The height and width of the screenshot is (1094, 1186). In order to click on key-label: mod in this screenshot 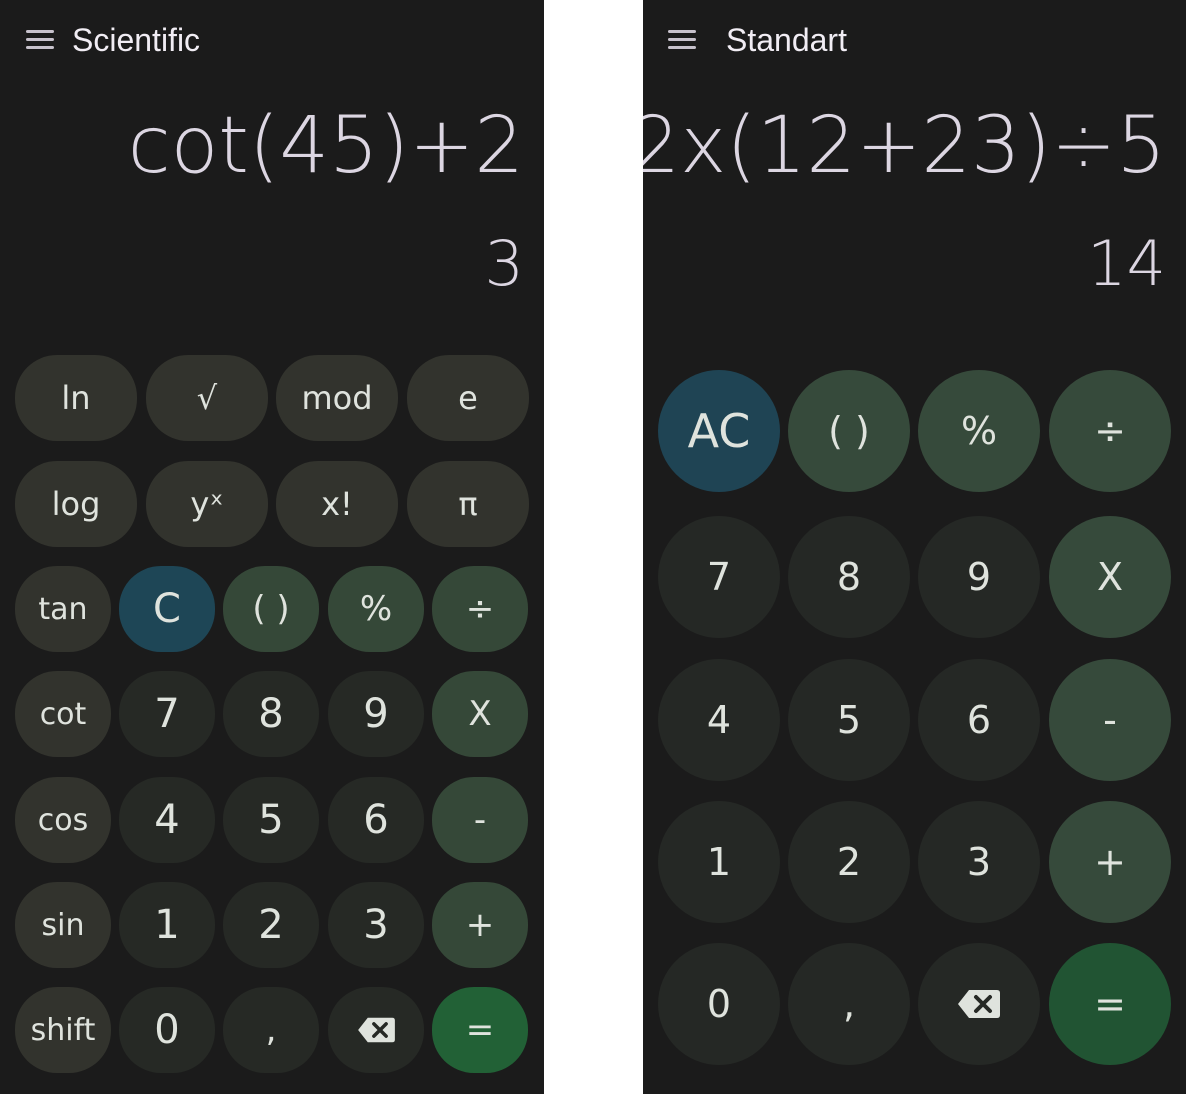, I will do `click(337, 398)`.